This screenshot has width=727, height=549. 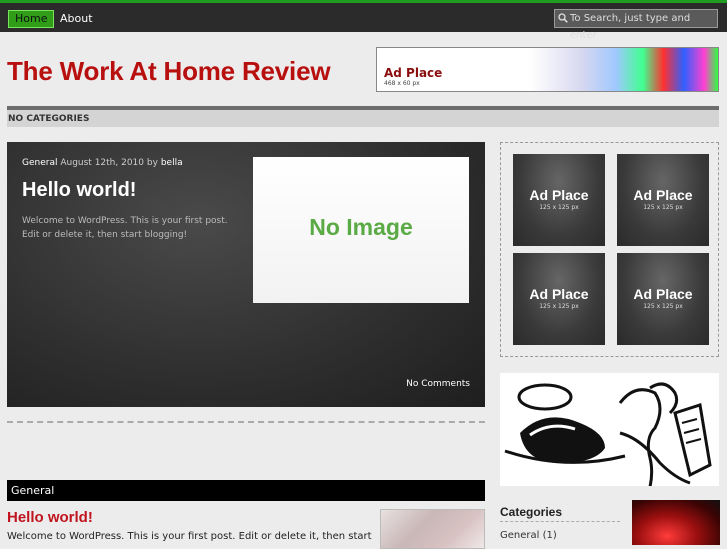 I want to click on category-bar-label: NO CATEGORIES, so click(x=49, y=119).